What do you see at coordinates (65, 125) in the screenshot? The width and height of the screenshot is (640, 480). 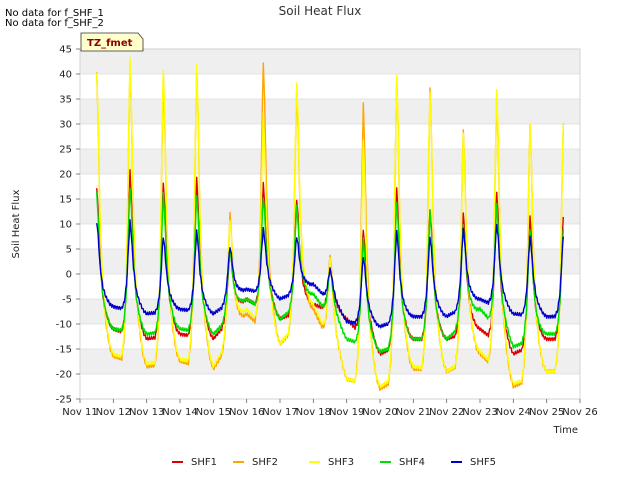 I see `y-tick-label: 30` at bounding box center [65, 125].